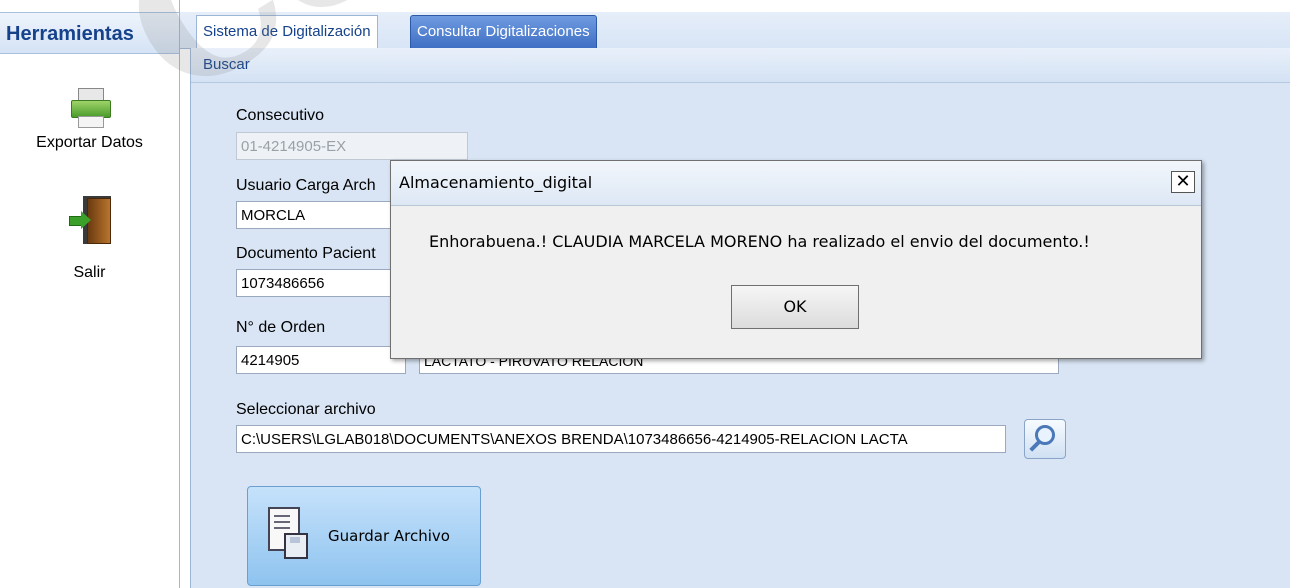 This screenshot has height=588, width=1290. What do you see at coordinates (226, 64) in the screenshot?
I see `buscar-label: Buscar` at bounding box center [226, 64].